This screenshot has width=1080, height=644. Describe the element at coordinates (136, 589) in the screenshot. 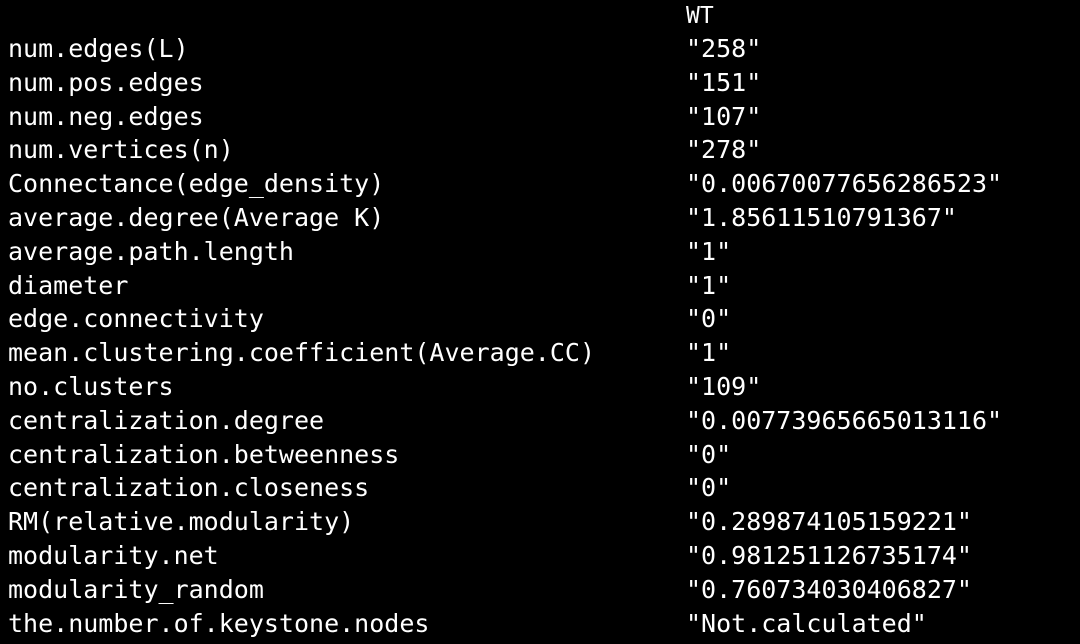

I see `row-name: modularity_random` at that location.